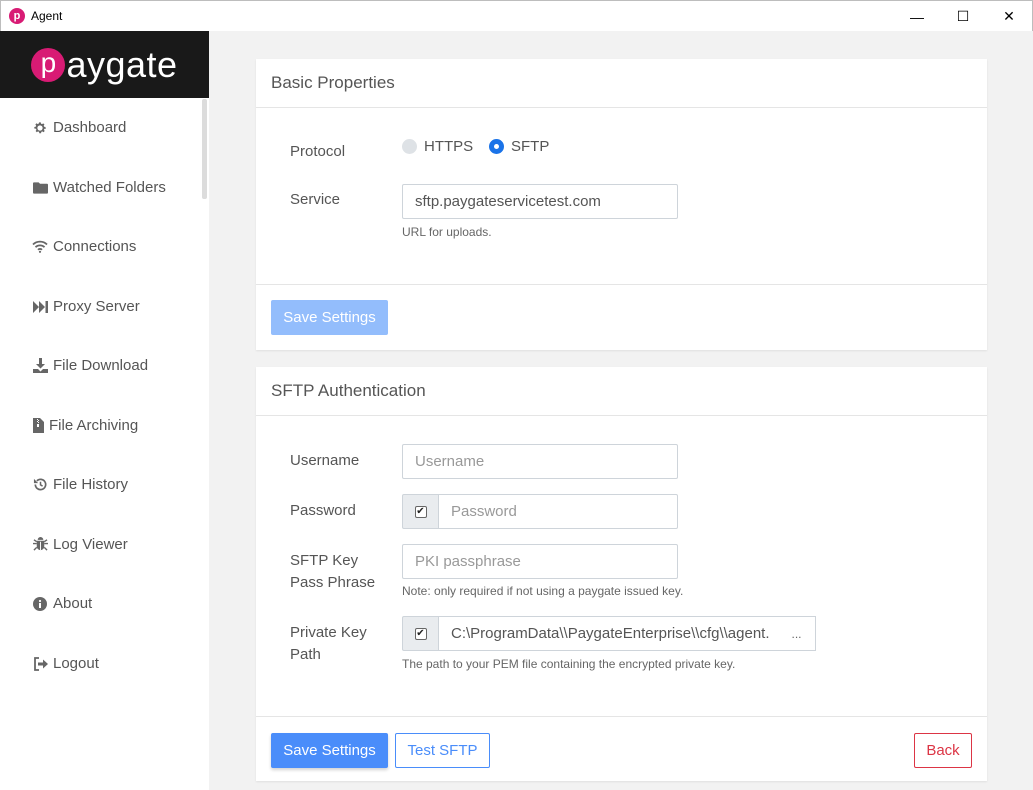  Describe the element at coordinates (40, 307) in the screenshot. I see `fast-forward-icon` at that location.